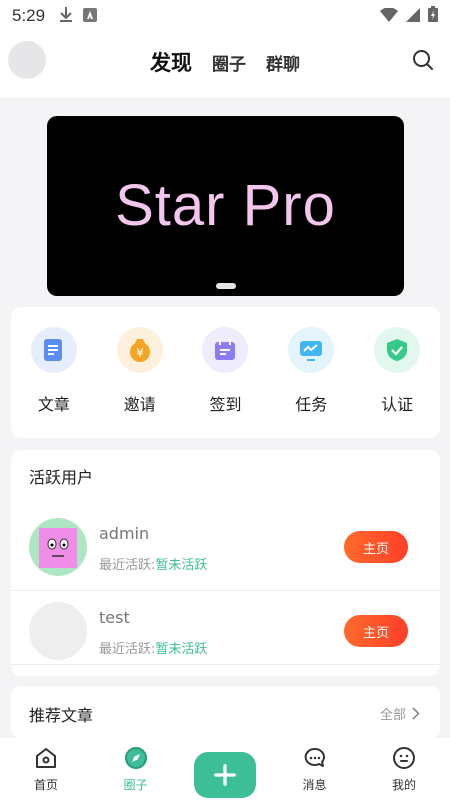 The image size is (450, 800). What do you see at coordinates (311, 382) in the screenshot?
I see `action-task: 任务` at bounding box center [311, 382].